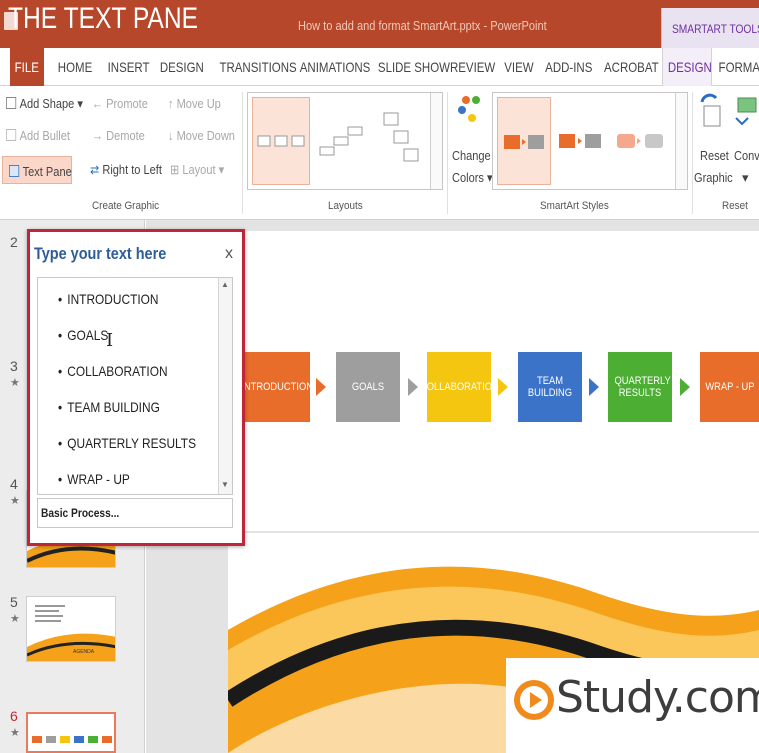  What do you see at coordinates (568, 67) in the screenshot?
I see `tab-add-ins: ADD-INS` at bounding box center [568, 67].